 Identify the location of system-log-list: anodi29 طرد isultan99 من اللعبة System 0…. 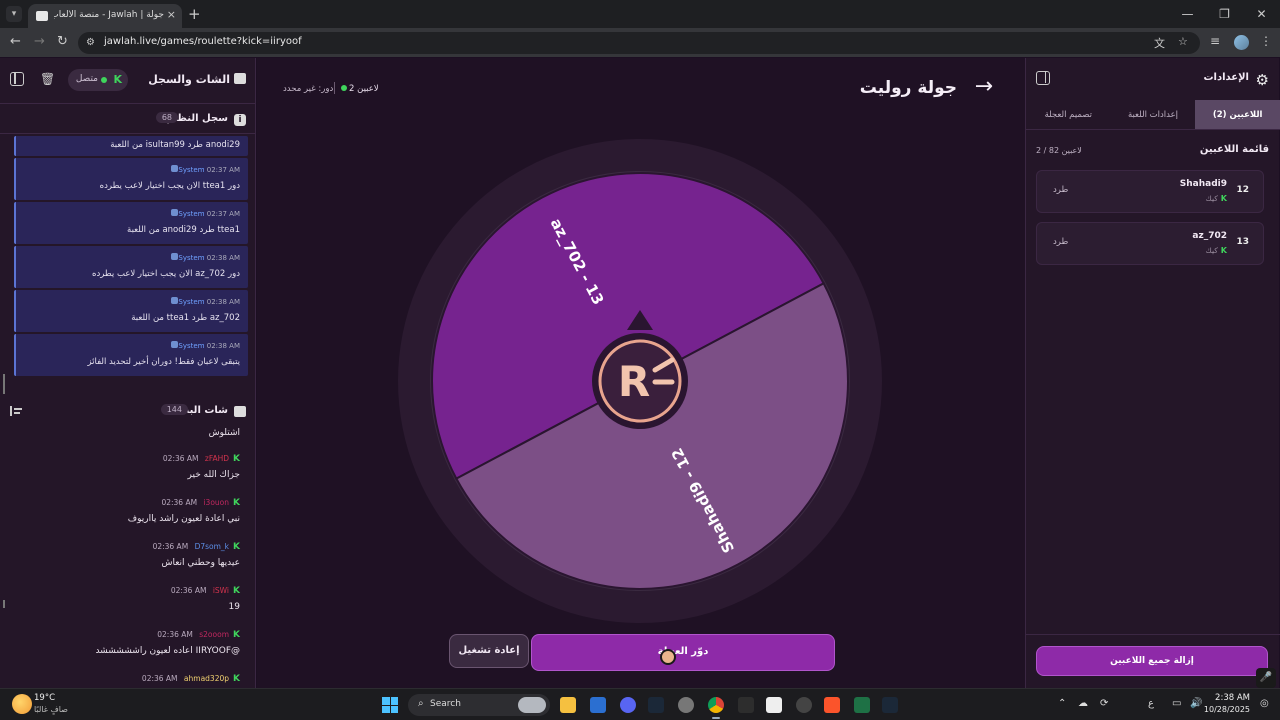
(131, 289).